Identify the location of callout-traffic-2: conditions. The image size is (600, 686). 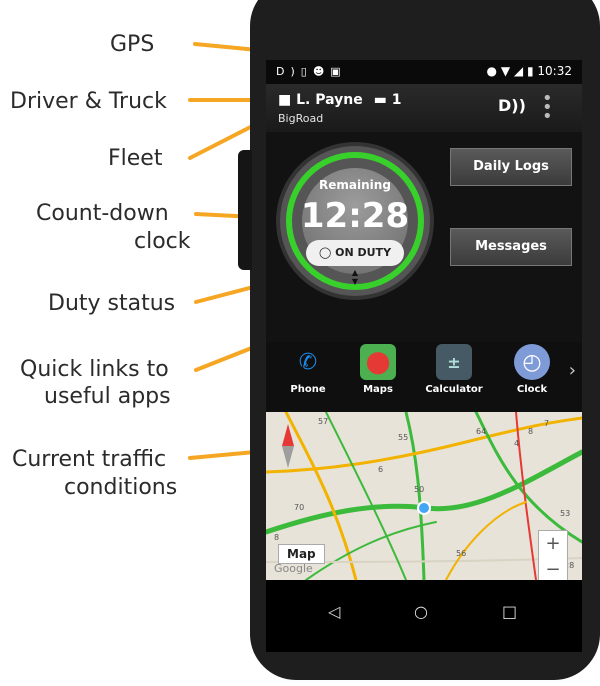
(121, 487).